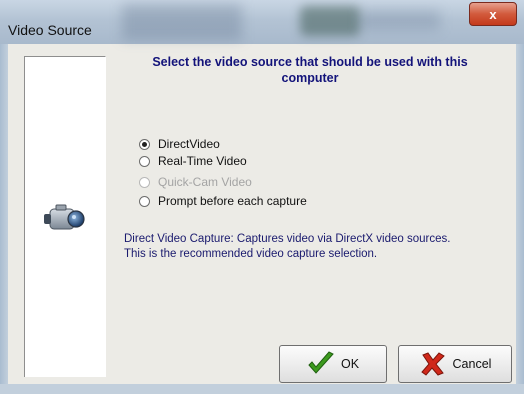 The width and height of the screenshot is (524, 394). Describe the element at coordinates (520, 219) in the screenshot. I see `window-frame-right` at that location.